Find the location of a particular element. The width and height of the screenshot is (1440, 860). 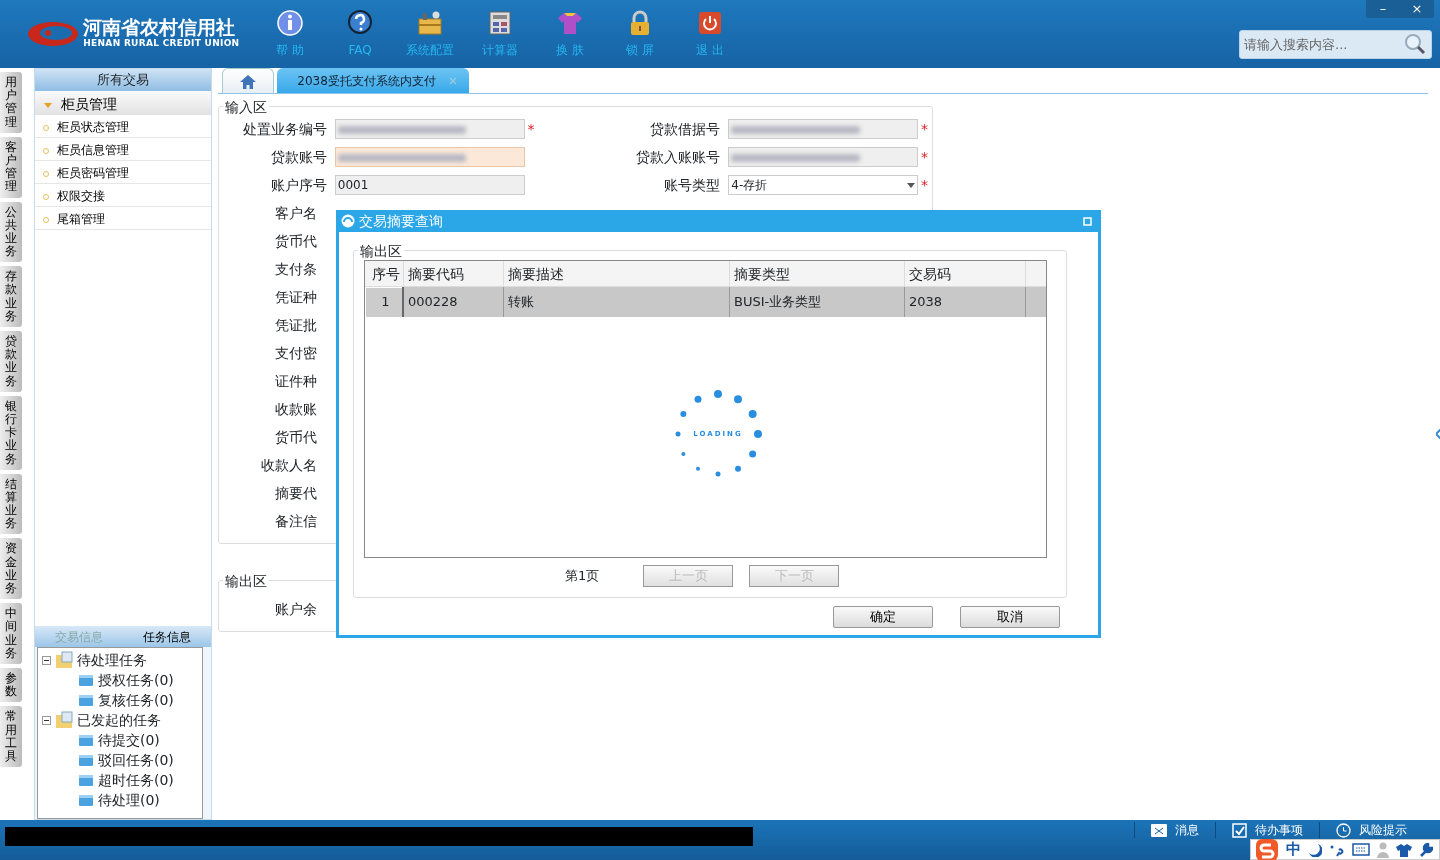

message-icon is located at coordinates (1159, 830).